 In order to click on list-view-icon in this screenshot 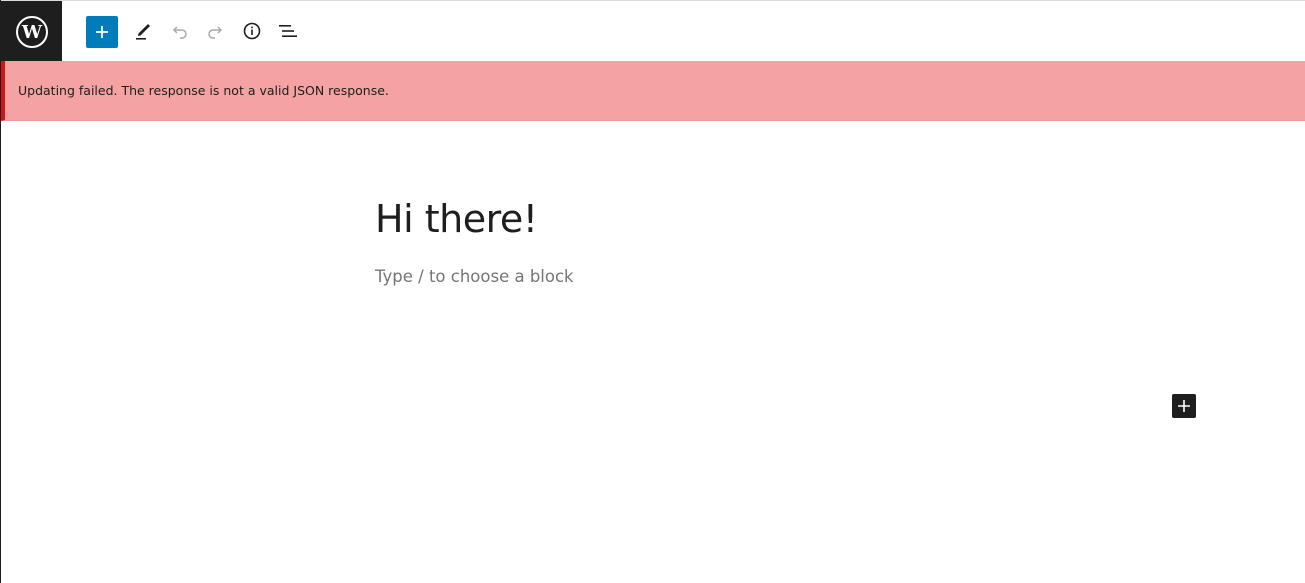, I will do `click(288, 31)`.